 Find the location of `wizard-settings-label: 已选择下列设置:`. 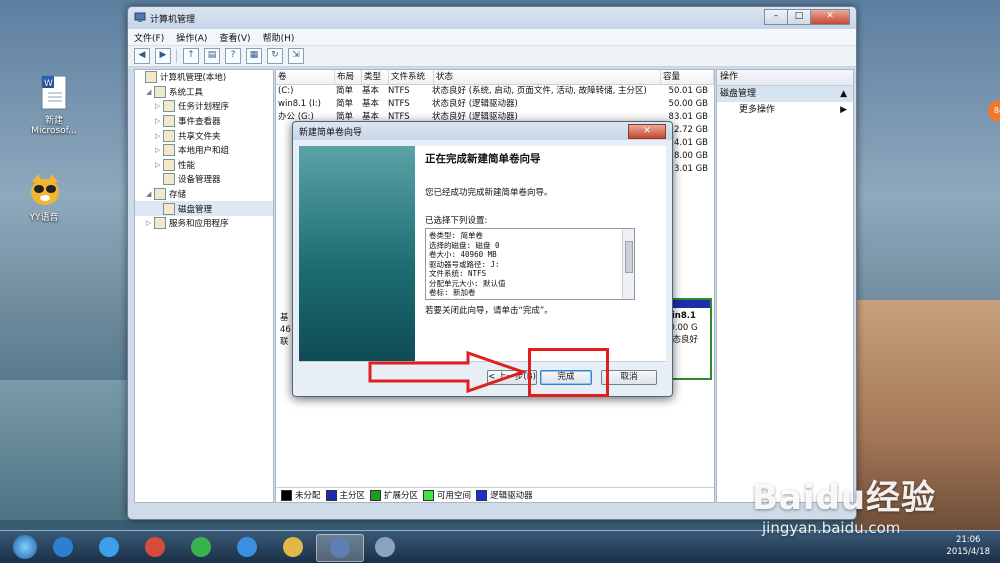

wizard-settings-label: 已选择下列设置: is located at coordinates (456, 221).